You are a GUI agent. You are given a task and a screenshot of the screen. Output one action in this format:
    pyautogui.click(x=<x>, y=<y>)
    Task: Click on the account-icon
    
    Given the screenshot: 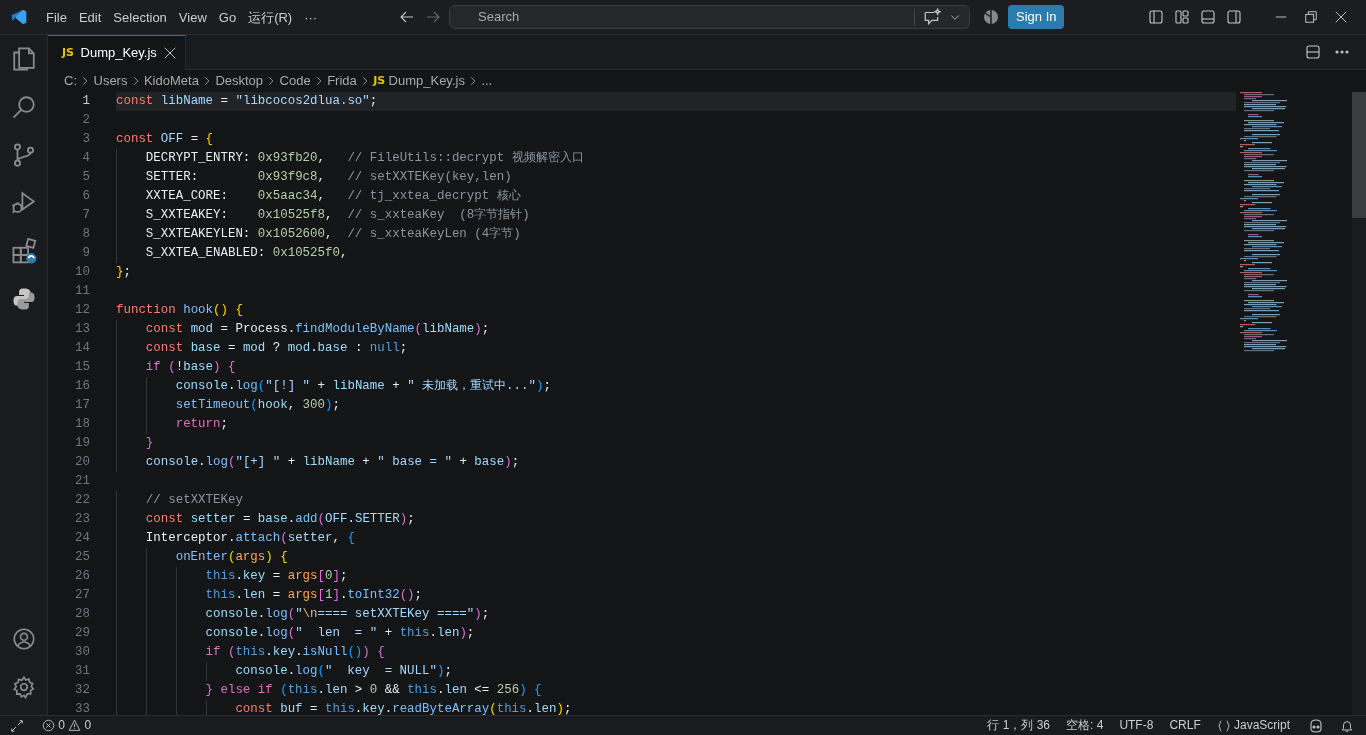 What is the action you would take?
    pyautogui.click(x=24, y=639)
    